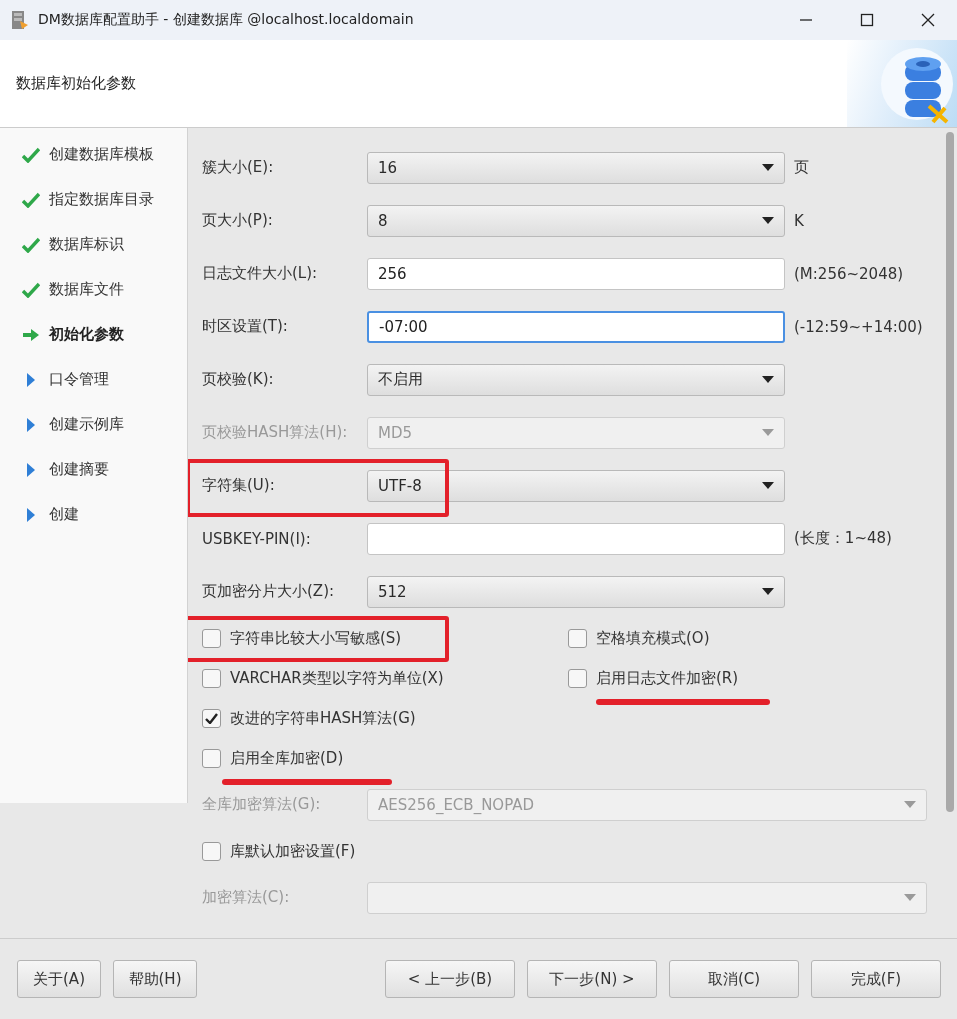  Describe the element at coordinates (576, 273) in the screenshot. I see `input-field: 256` at that location.